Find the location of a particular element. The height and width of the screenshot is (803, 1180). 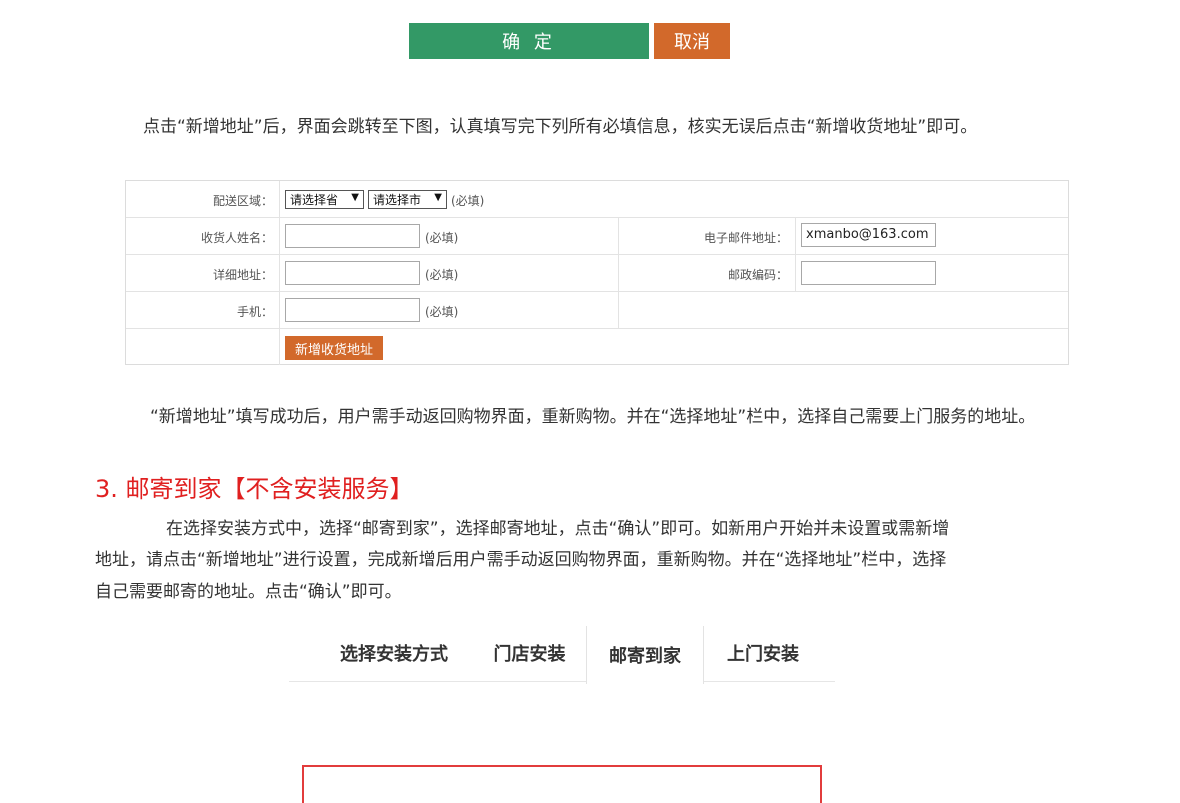

cancel-button: 取消 is located at coordinates (692, 41).